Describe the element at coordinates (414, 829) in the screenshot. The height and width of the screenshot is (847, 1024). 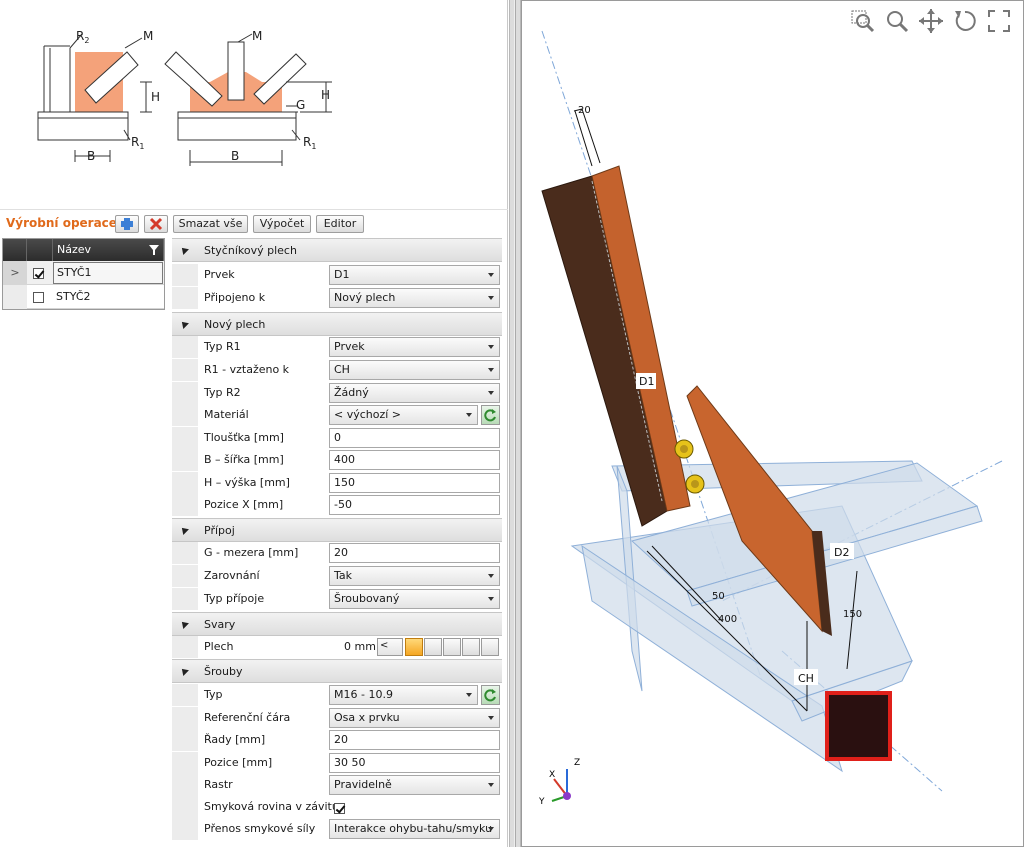
I see `shear-transfer-select: Interakce ohybu-tahu/smyku` at that location.